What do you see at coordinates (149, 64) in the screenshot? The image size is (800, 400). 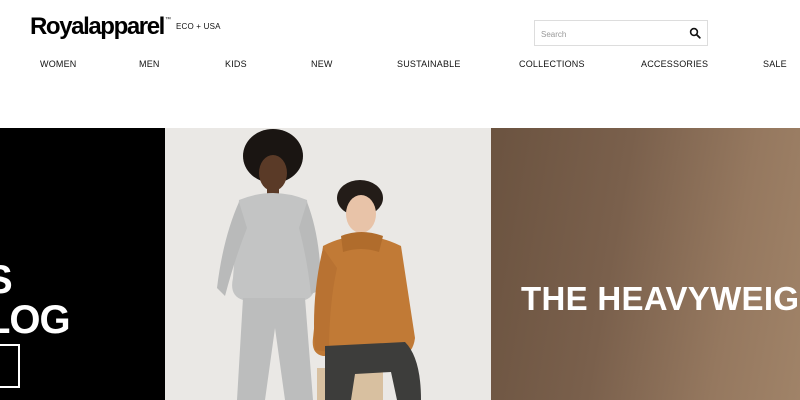 I see `nav-item-men: MEN` at bounding box center [149, 64].